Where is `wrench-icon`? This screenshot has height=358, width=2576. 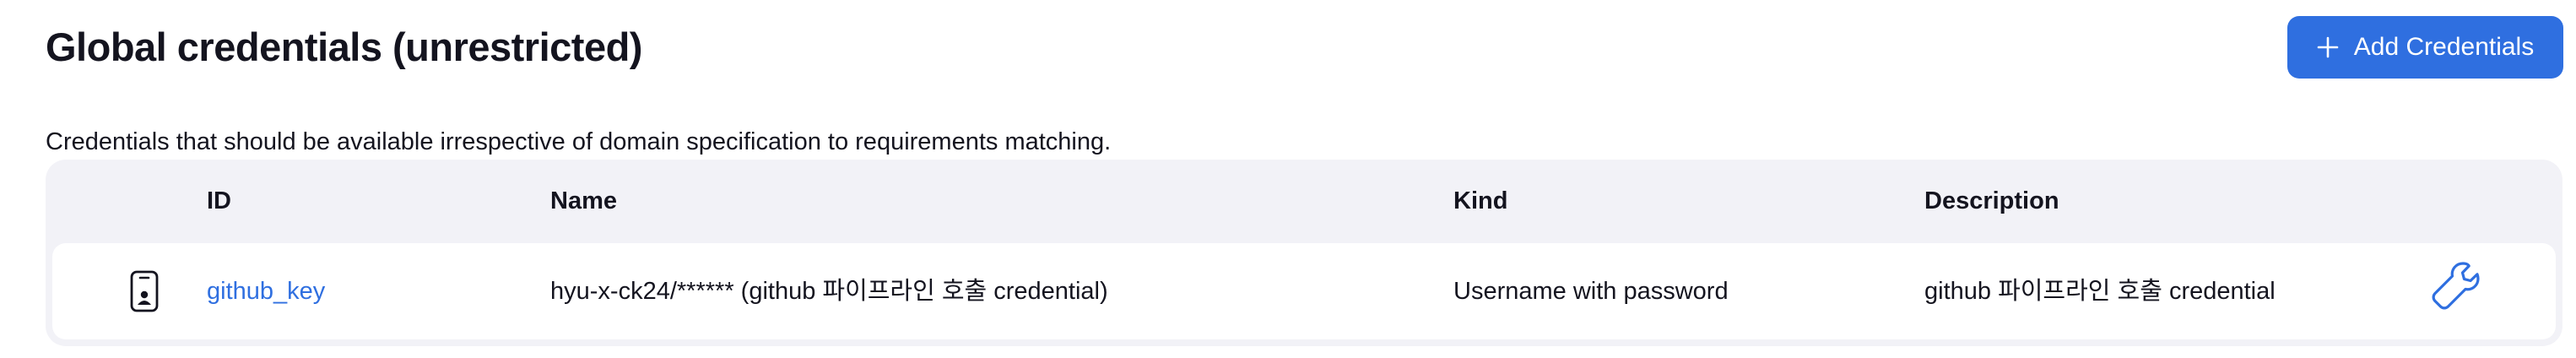 wrench-icon is located at coordinates (2456, 286).